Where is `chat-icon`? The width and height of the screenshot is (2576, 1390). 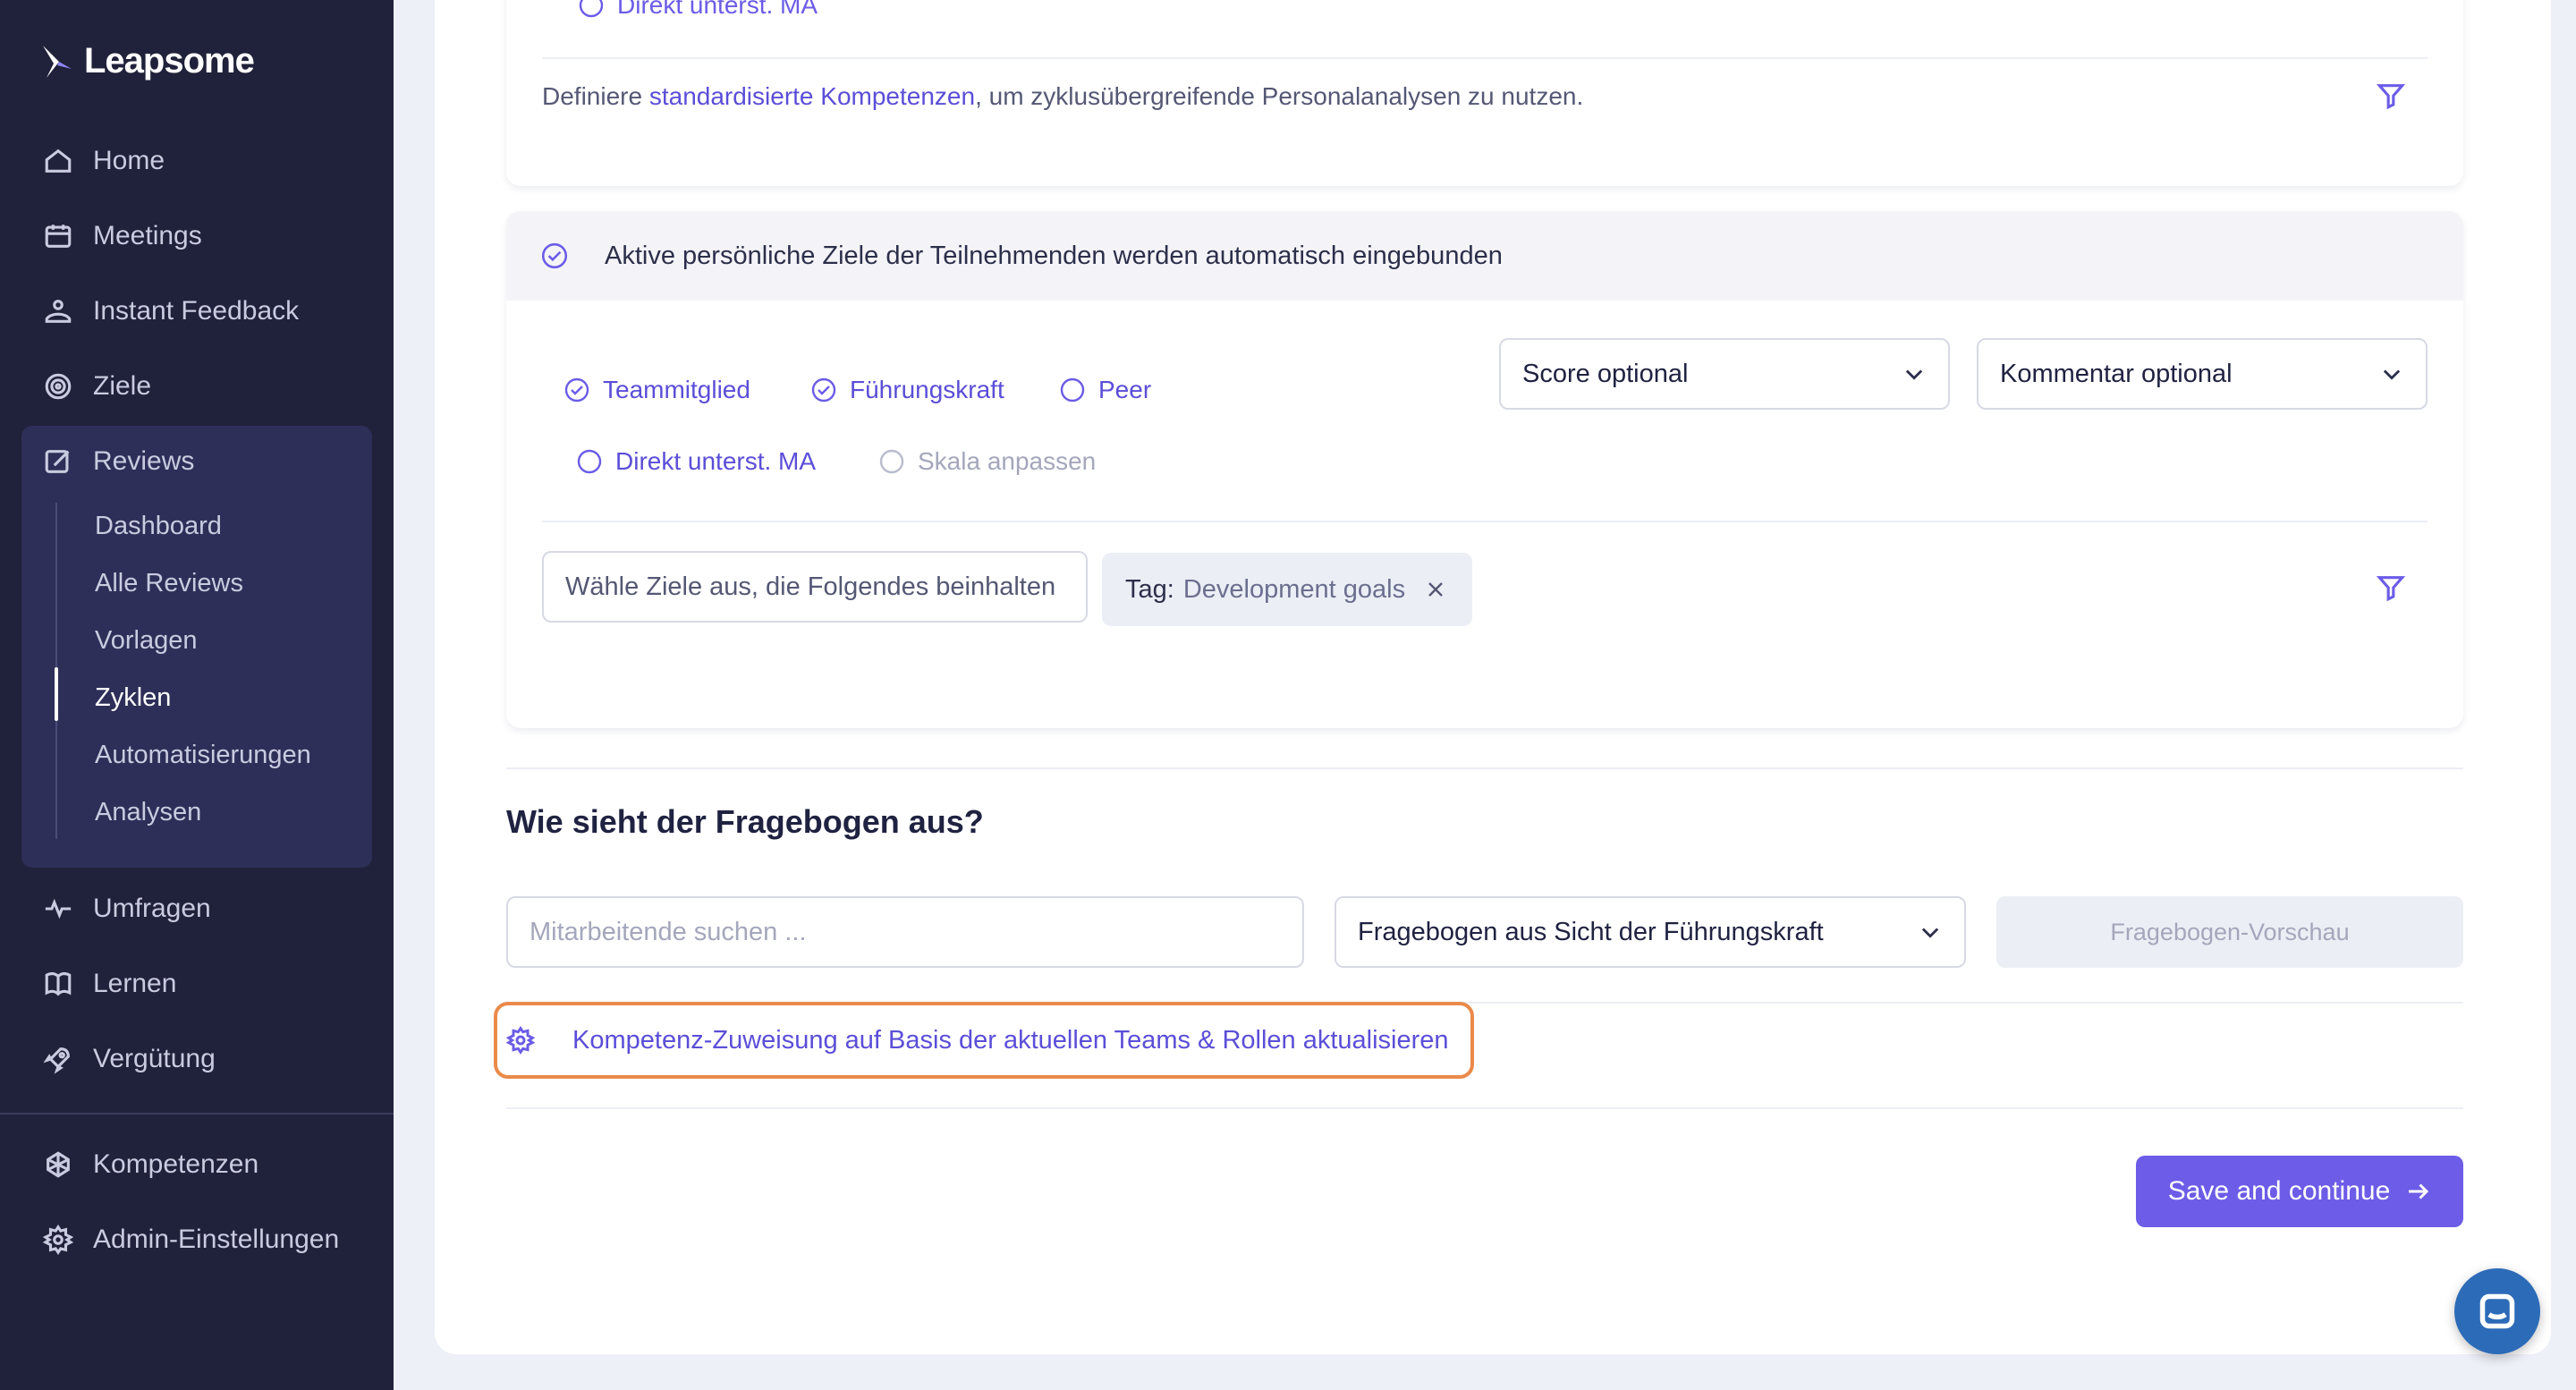
chat-icon is located at coordinates (2497, 1311).